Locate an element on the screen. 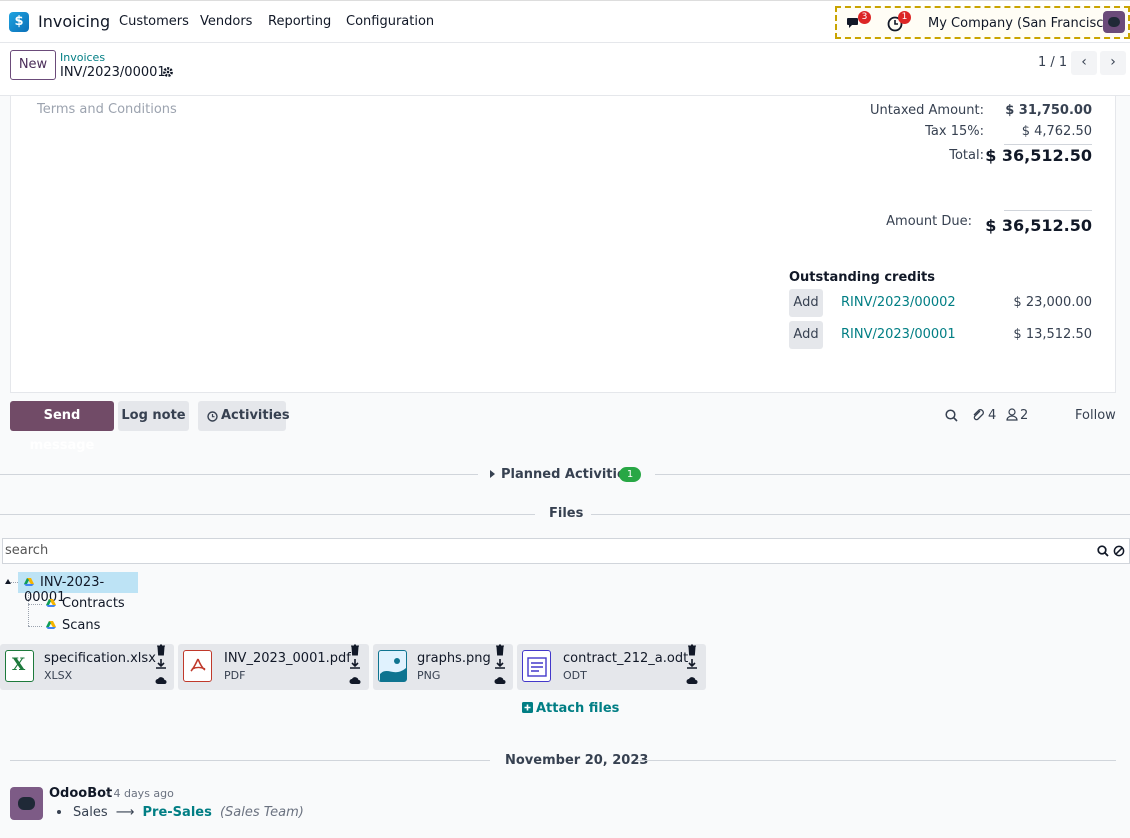  files-search-input is located at coordinates (545, 550).